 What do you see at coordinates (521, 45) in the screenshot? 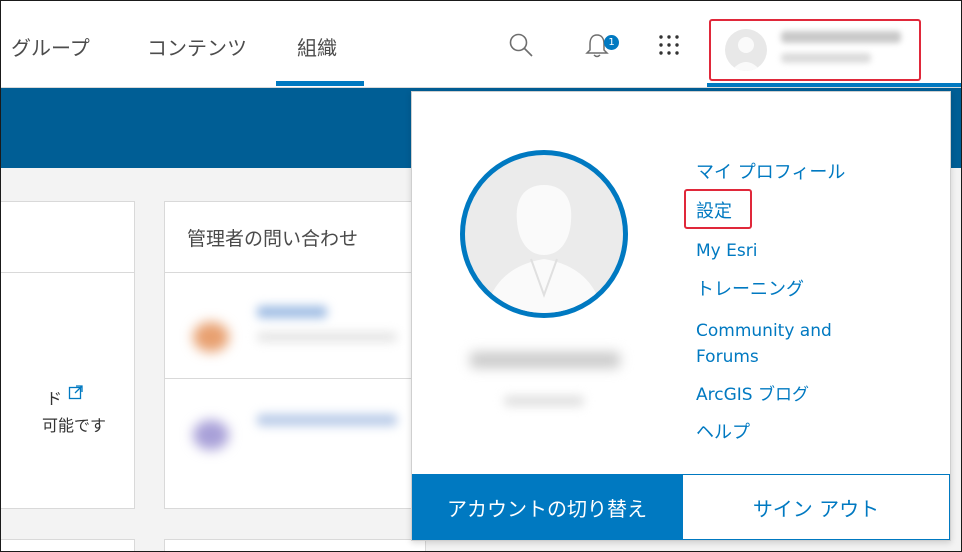
I see `search-icon` at bounding box center [521, 45].